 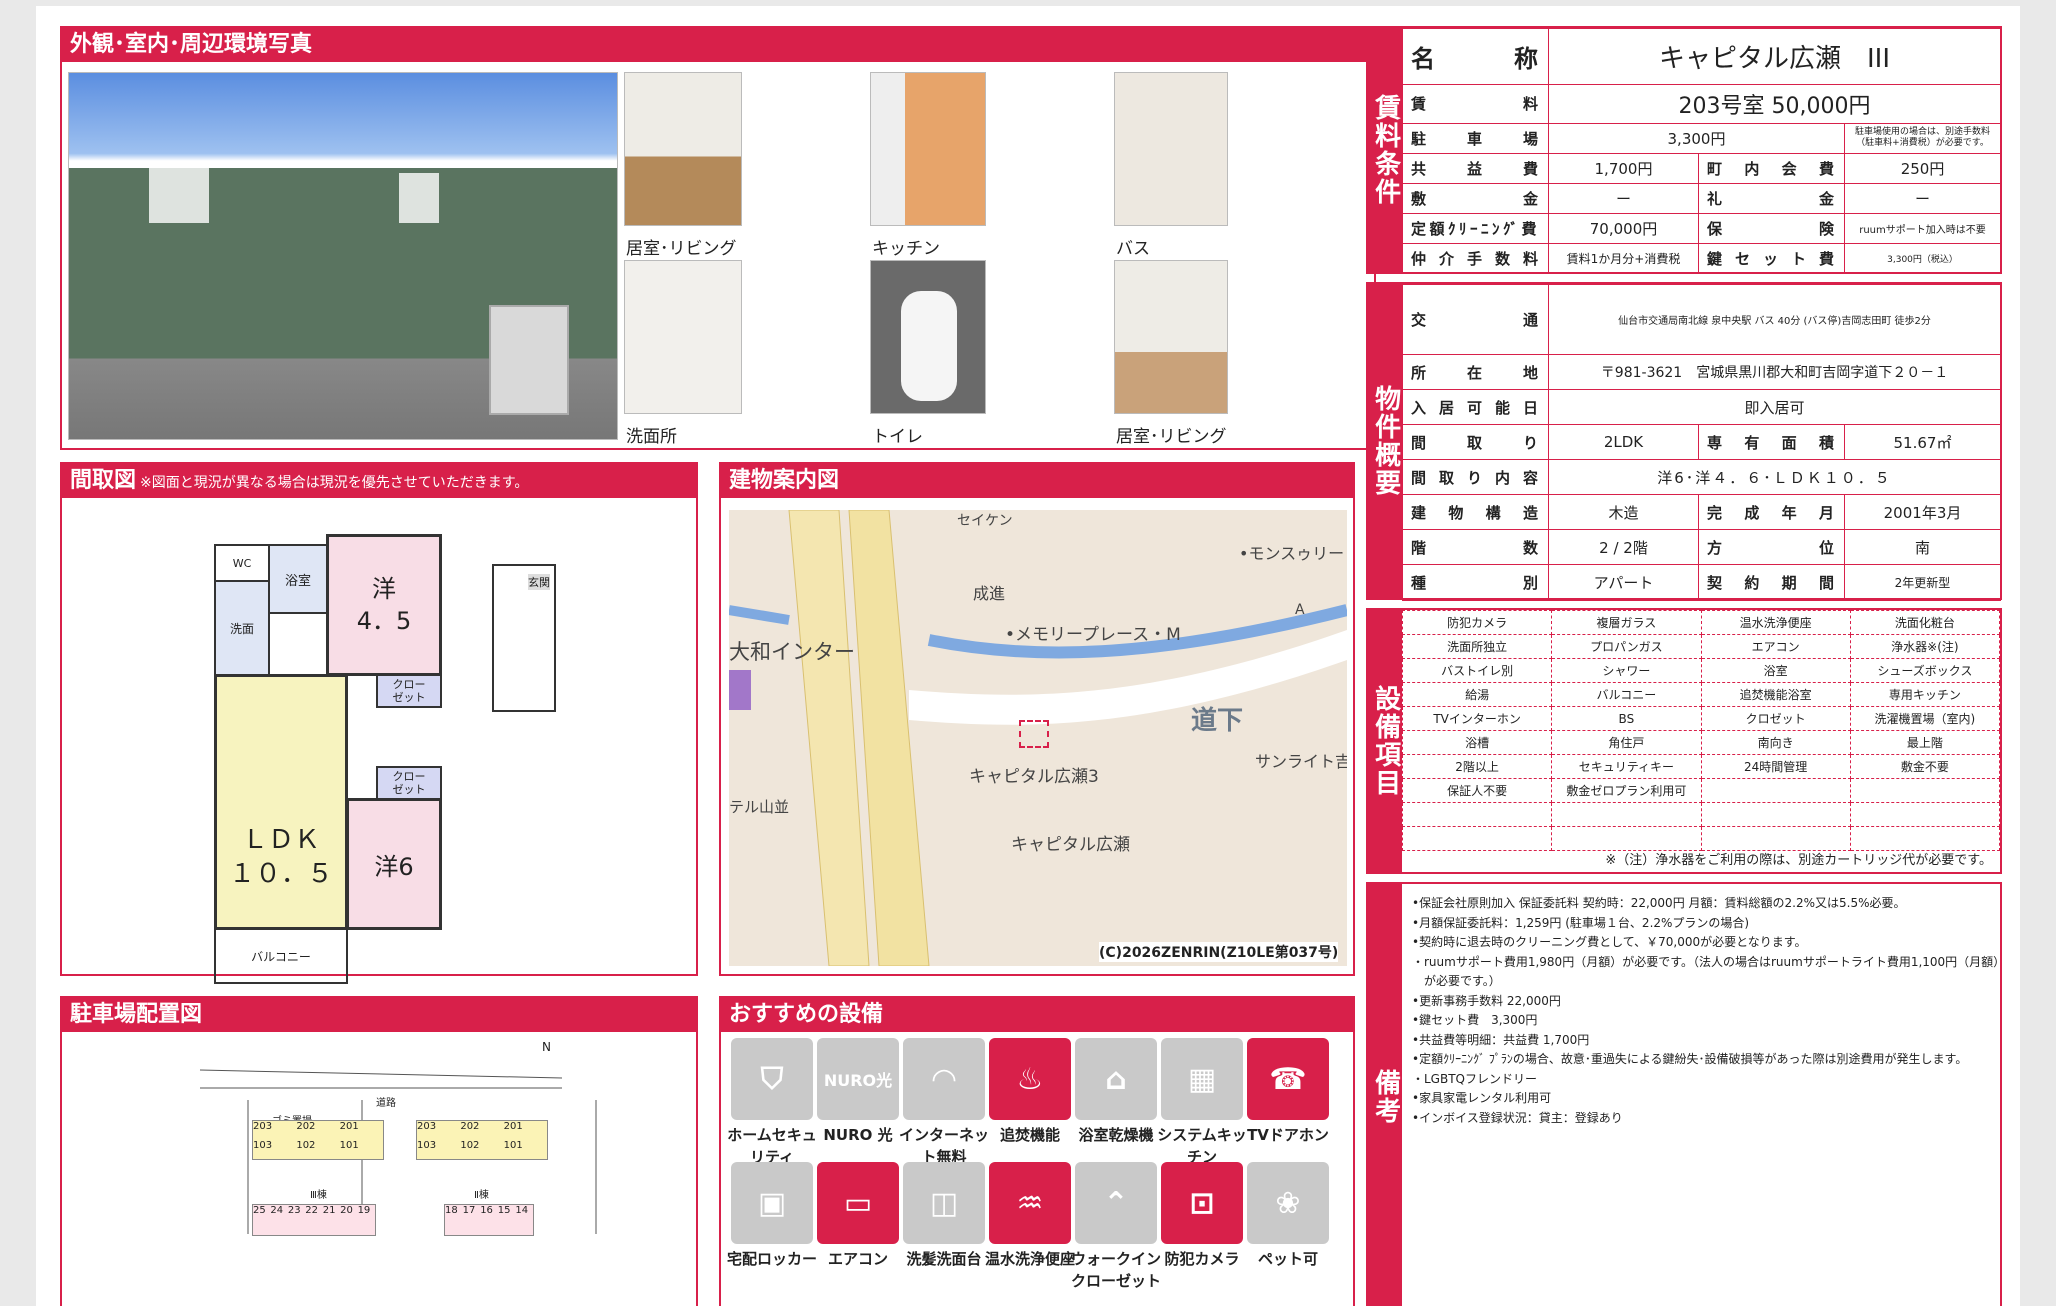 I want to click on photo-bath, so click(x=1171, y=149).